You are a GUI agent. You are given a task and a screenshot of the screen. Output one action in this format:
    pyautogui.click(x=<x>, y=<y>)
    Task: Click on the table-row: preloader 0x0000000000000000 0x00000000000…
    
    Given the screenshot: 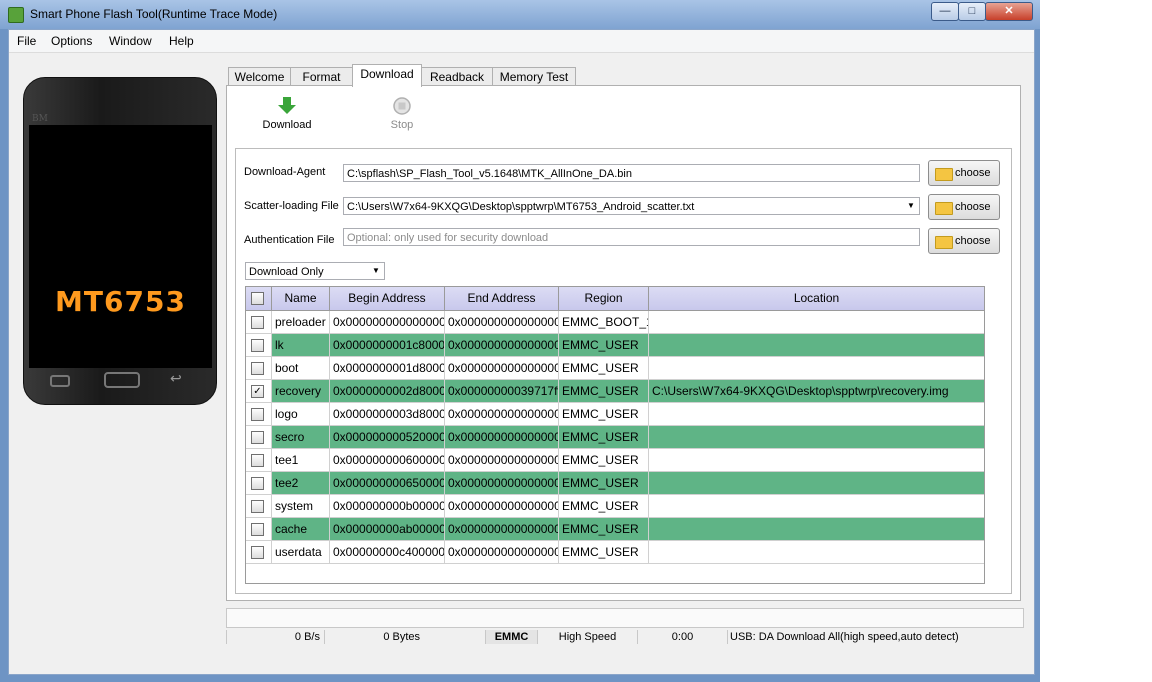 What is the action you would take?
    pyautogui.click(x=615, y=322)
    